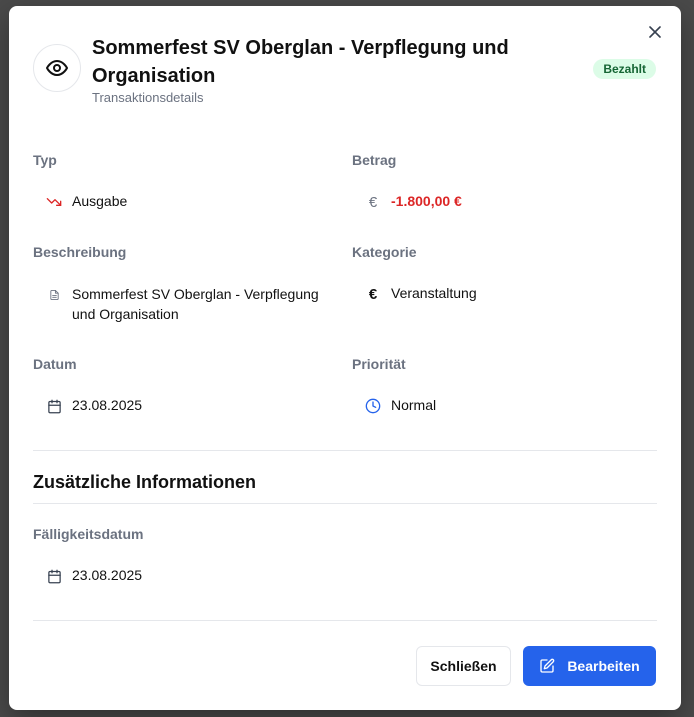 The image size is (694, 717). I want to click on faelligkeitsdatum-value: 23.08.2025, so click(94, 575).